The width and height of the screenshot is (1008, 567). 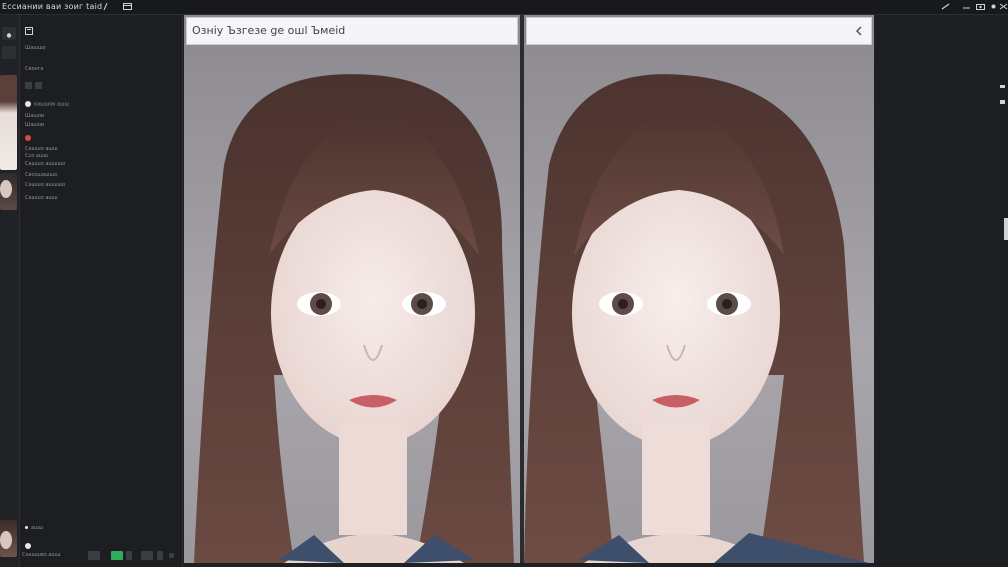 I want to click on window-icon, so click(x=127, y=6).